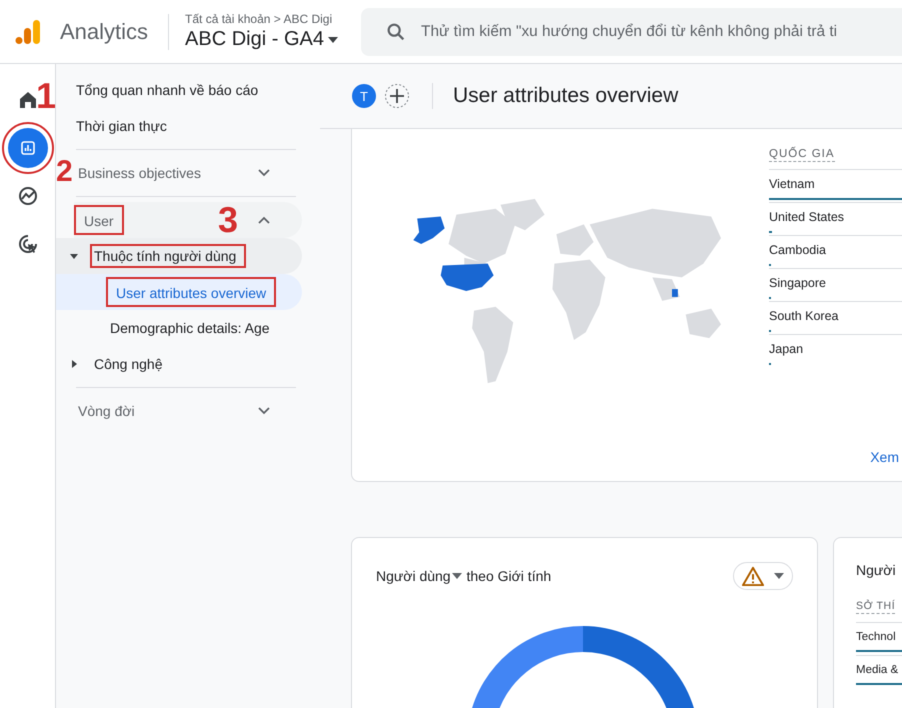  Describe the element at coordinates (786, 349) in the screenshot. I see `country-name: Japan` at that location.